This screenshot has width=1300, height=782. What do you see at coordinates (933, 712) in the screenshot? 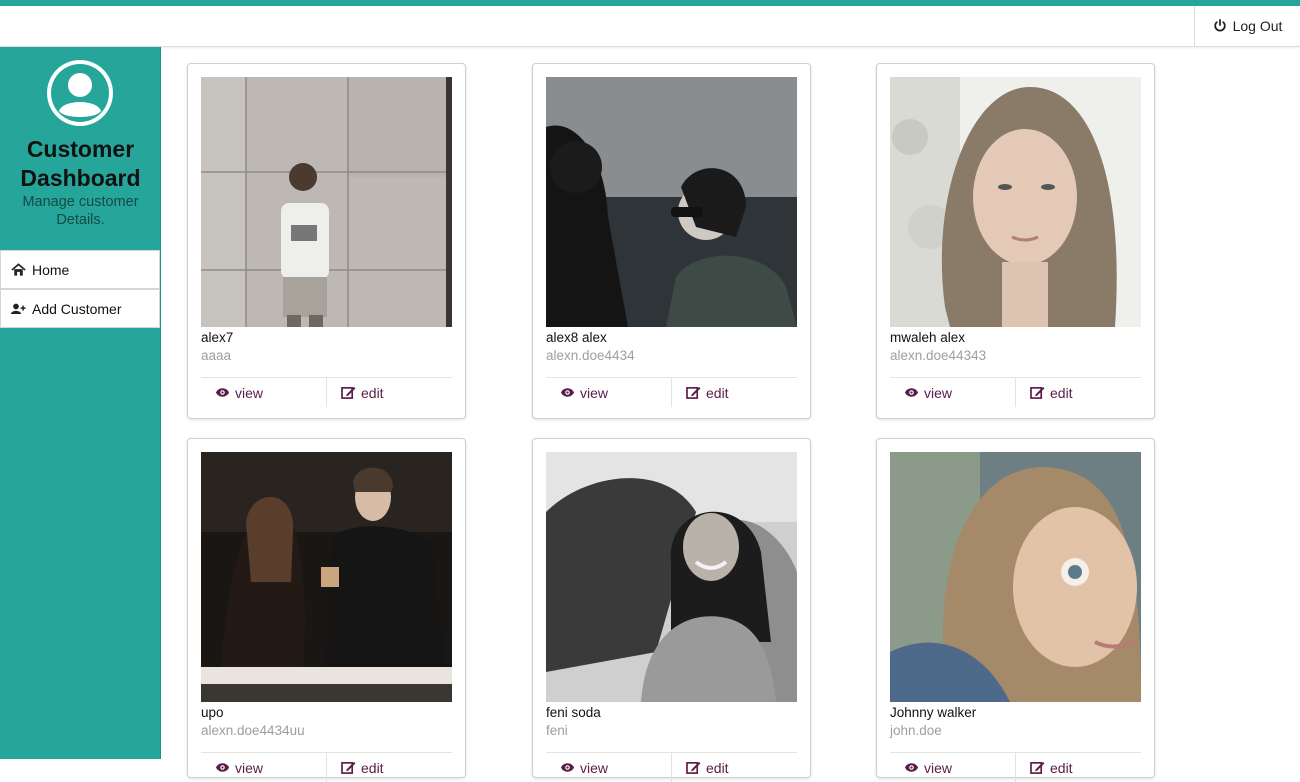
I see `customer-name: Johnny walker` at bounding box center [933, 712].